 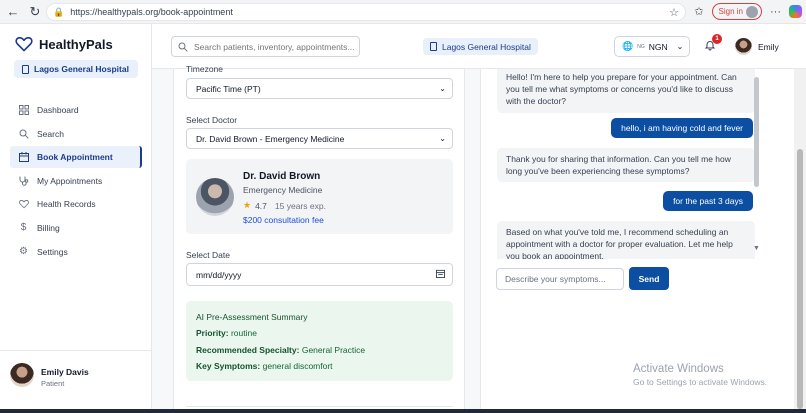 I want to click on sidebar-item-search: Search, so click(x=76, y=134).